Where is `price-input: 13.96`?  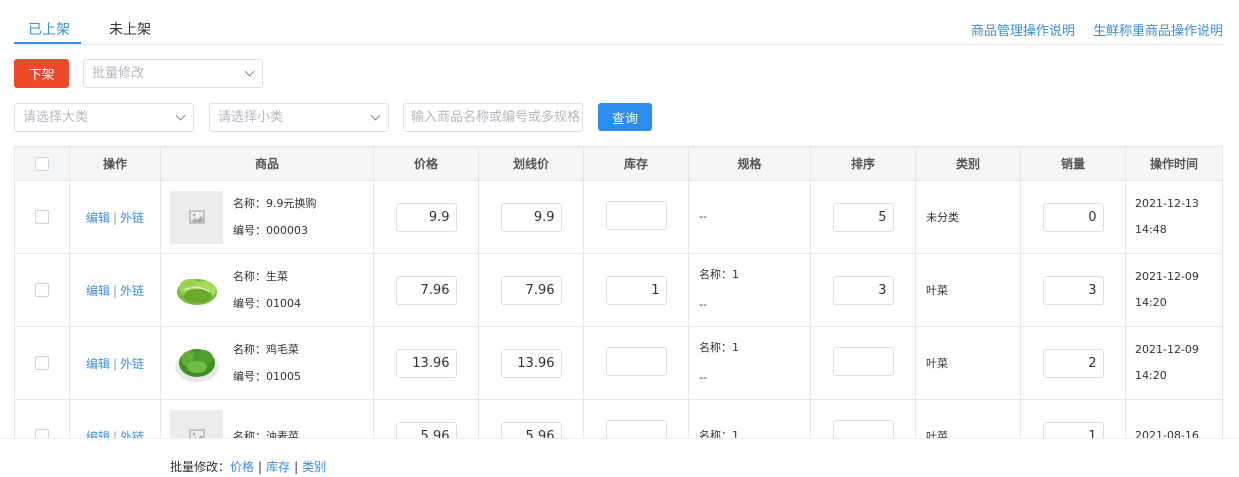
price-input: 13.96 is located at coordinates (426, 363).